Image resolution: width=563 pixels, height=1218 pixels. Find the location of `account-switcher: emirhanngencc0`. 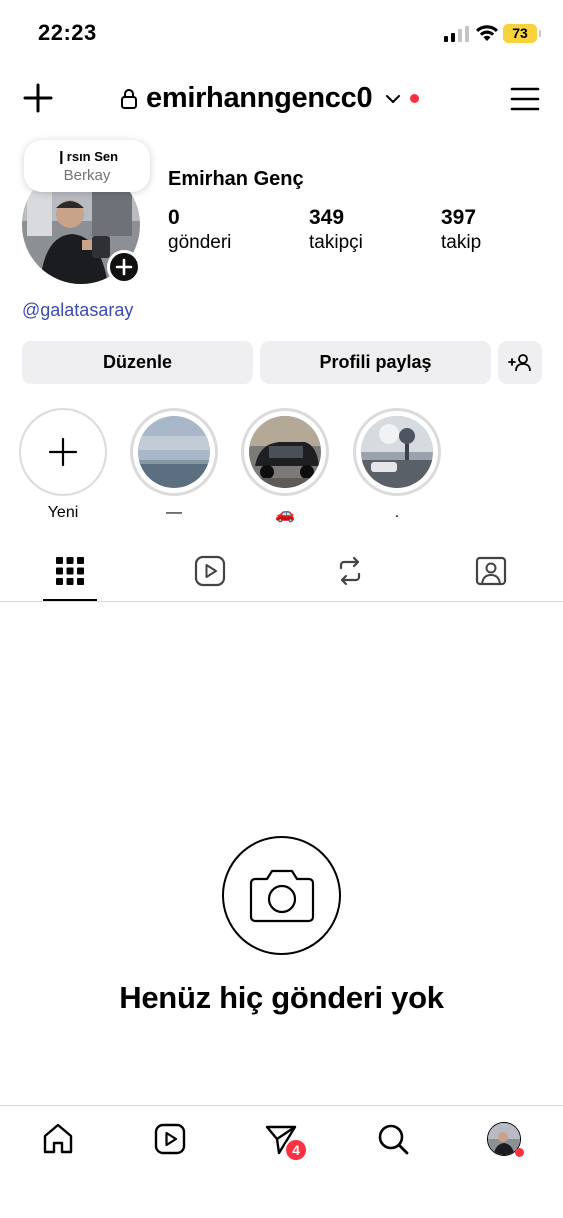

account-switcher: emirhanngencc0 is located at coordinates (270, 98).